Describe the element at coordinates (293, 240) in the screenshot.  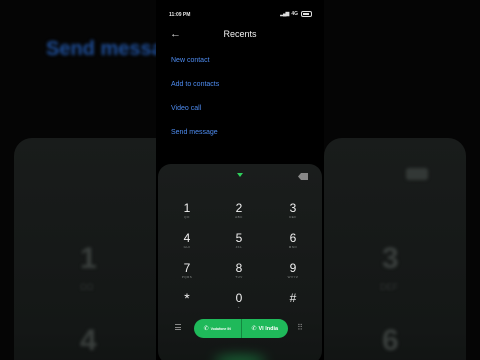
I see `dial-key-6: 6 MNO` at that location.